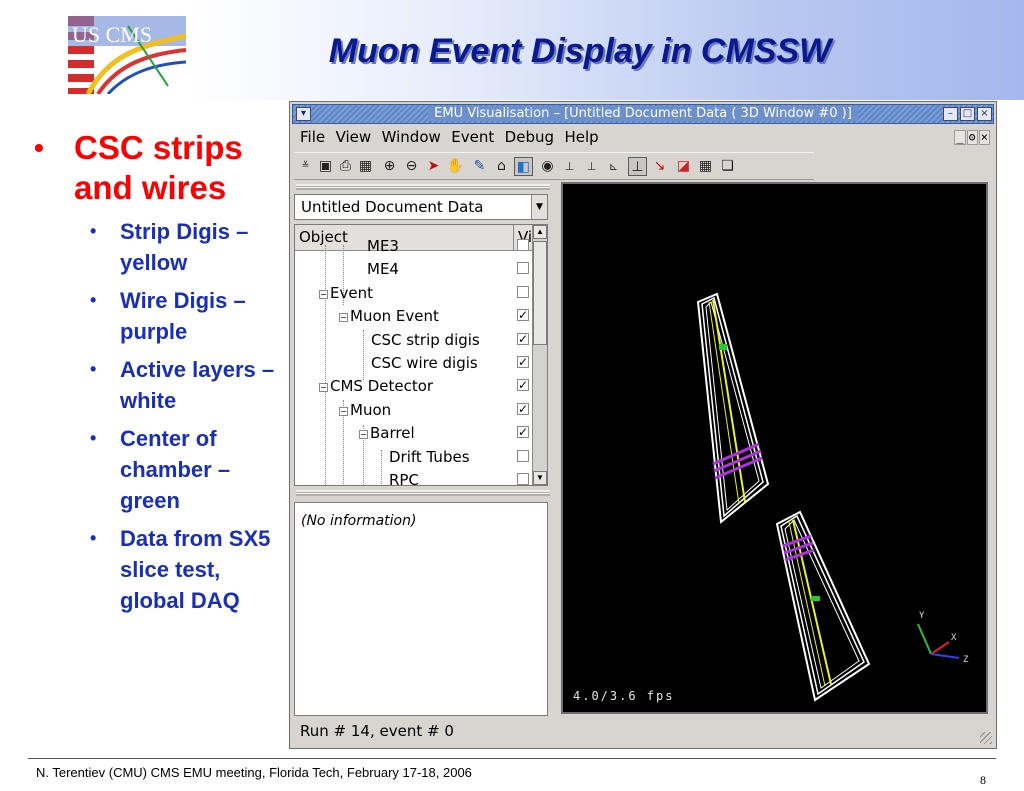 The height and width of the screenshot is (791, 1024). I want to click on tree-scrollbar: ▲ ▼, so click(539, 355).